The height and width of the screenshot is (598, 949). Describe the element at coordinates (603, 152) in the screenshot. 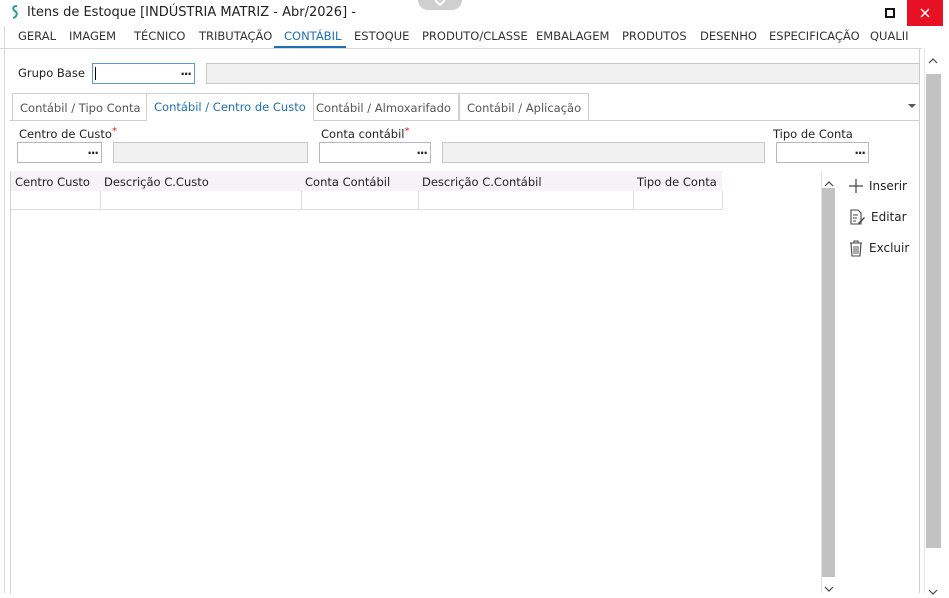

I see `conta-contabil-description` at that location.